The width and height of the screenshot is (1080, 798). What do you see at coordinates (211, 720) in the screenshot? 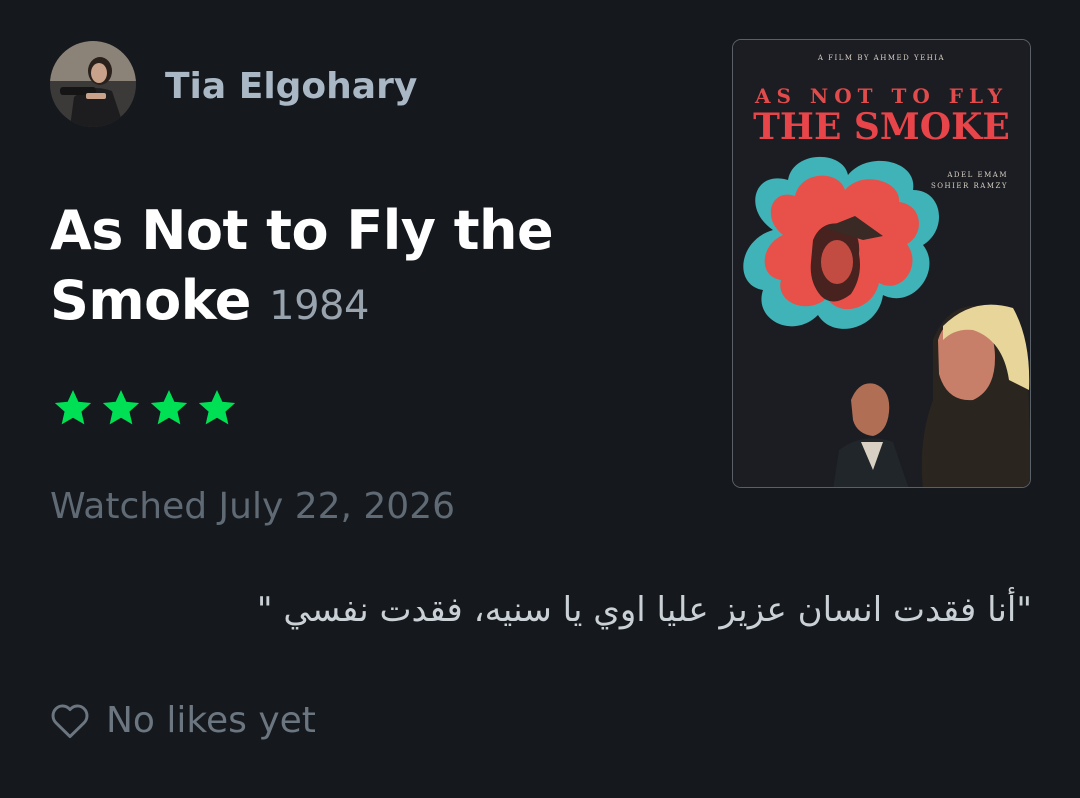
I see `likes-label: No likes yet` at bounding box center [211, 720].